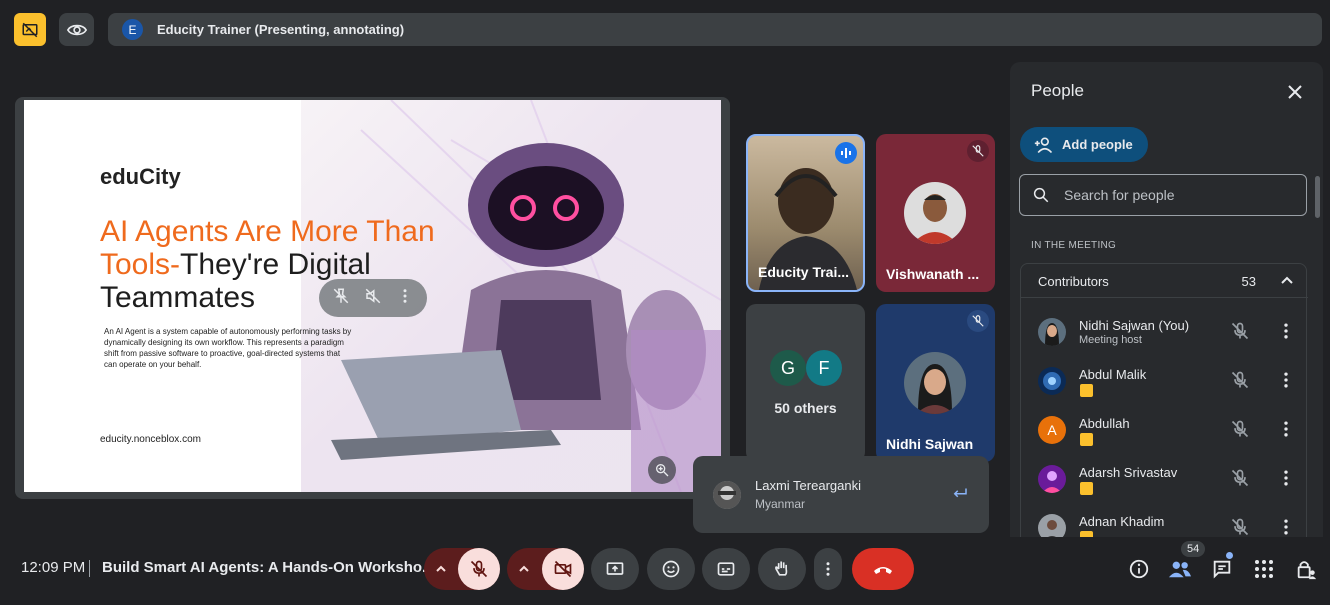  Describe the element at coordinates (1057, 90) in the screenshot. I see `panel-title: People` at that location.